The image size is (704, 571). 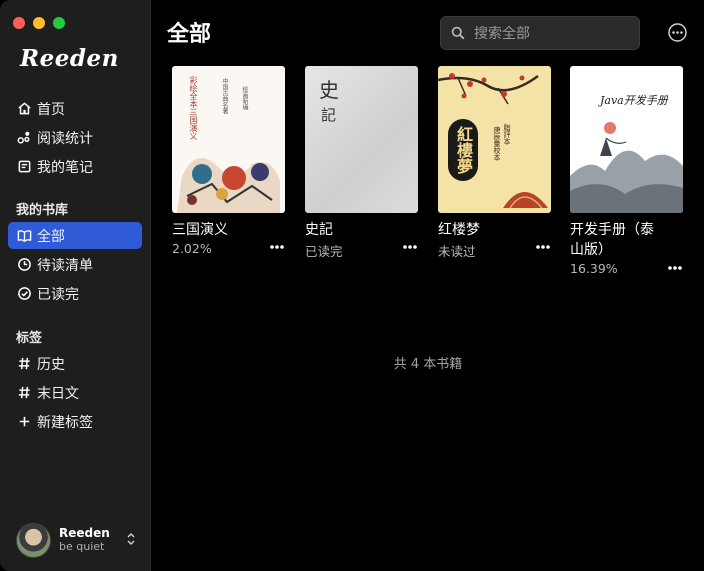 I want to click on cover-mountain-illustration, so click(x=626, y=167).